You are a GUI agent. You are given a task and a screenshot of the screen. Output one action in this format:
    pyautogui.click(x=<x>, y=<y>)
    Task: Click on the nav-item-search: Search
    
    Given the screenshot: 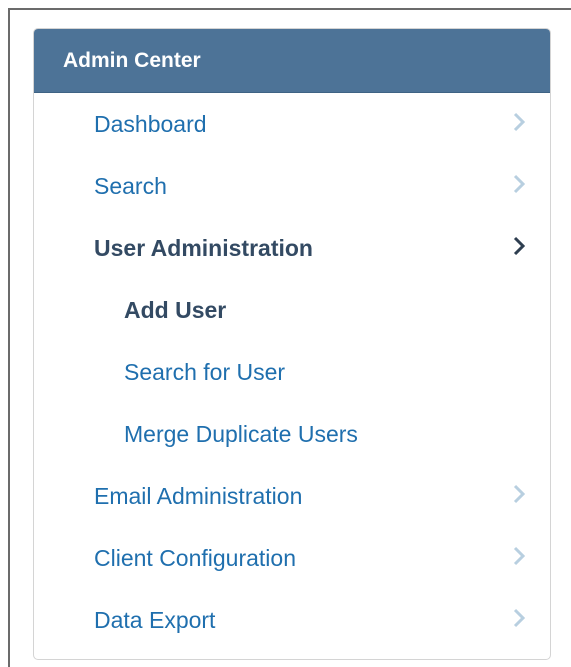 What is the action you would take?
    pyautogui.click(x=292, y=186)
    